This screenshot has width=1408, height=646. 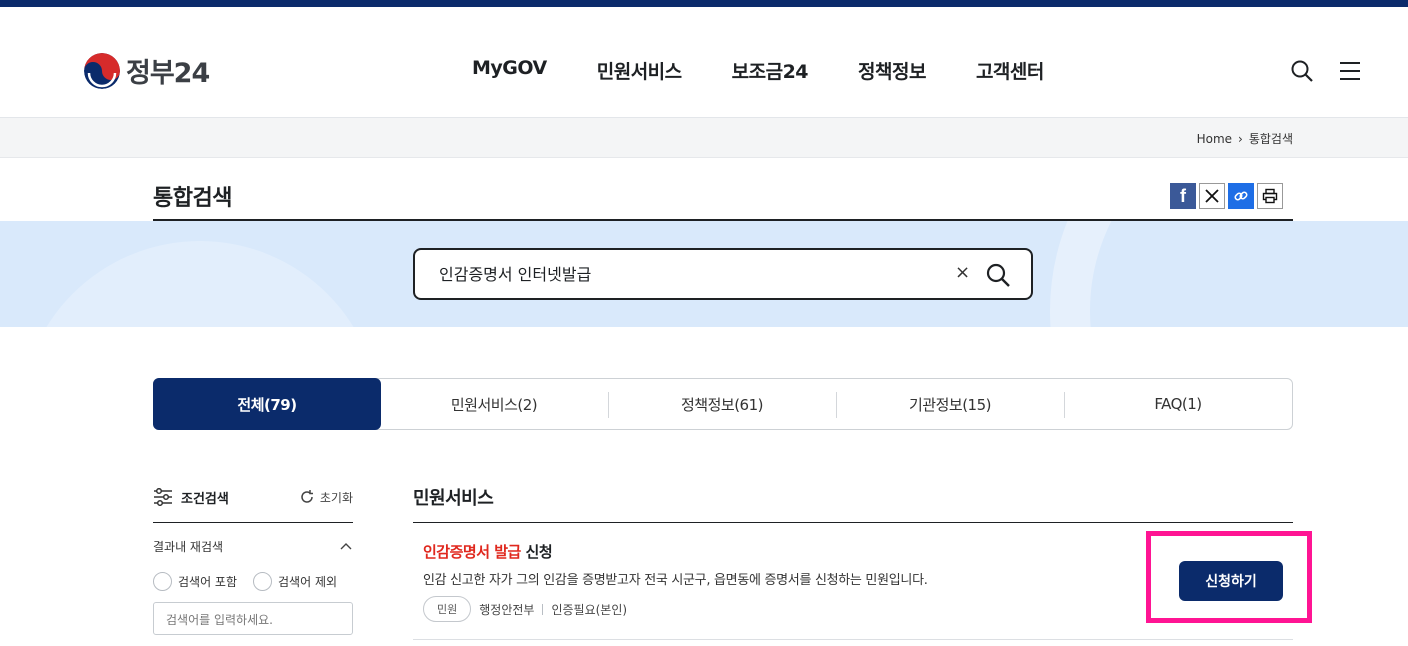 I want to click on tab-policy-info: 정책정보(61), so click(x=722, y=404).